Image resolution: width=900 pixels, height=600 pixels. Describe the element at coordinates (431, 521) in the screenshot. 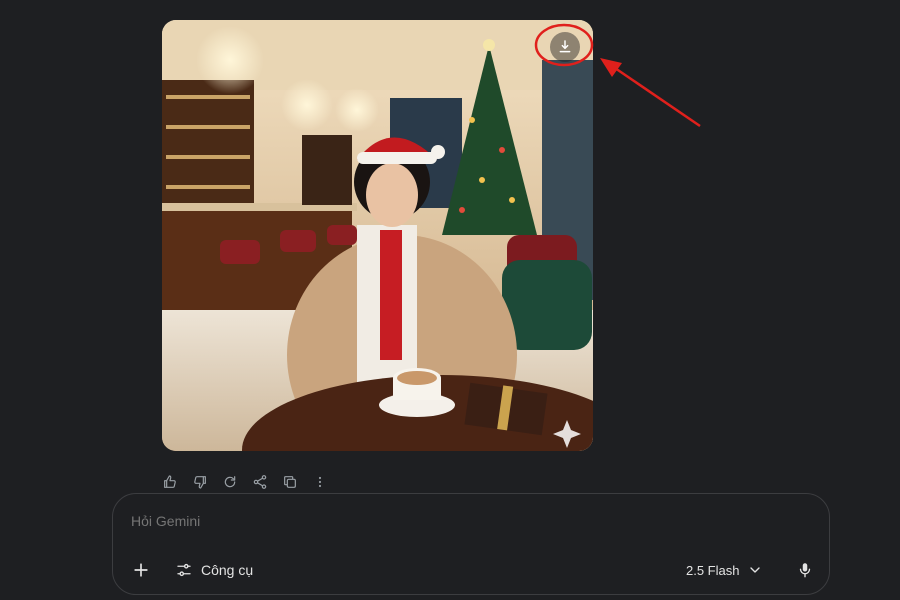

I see `prompt-input` at that location.